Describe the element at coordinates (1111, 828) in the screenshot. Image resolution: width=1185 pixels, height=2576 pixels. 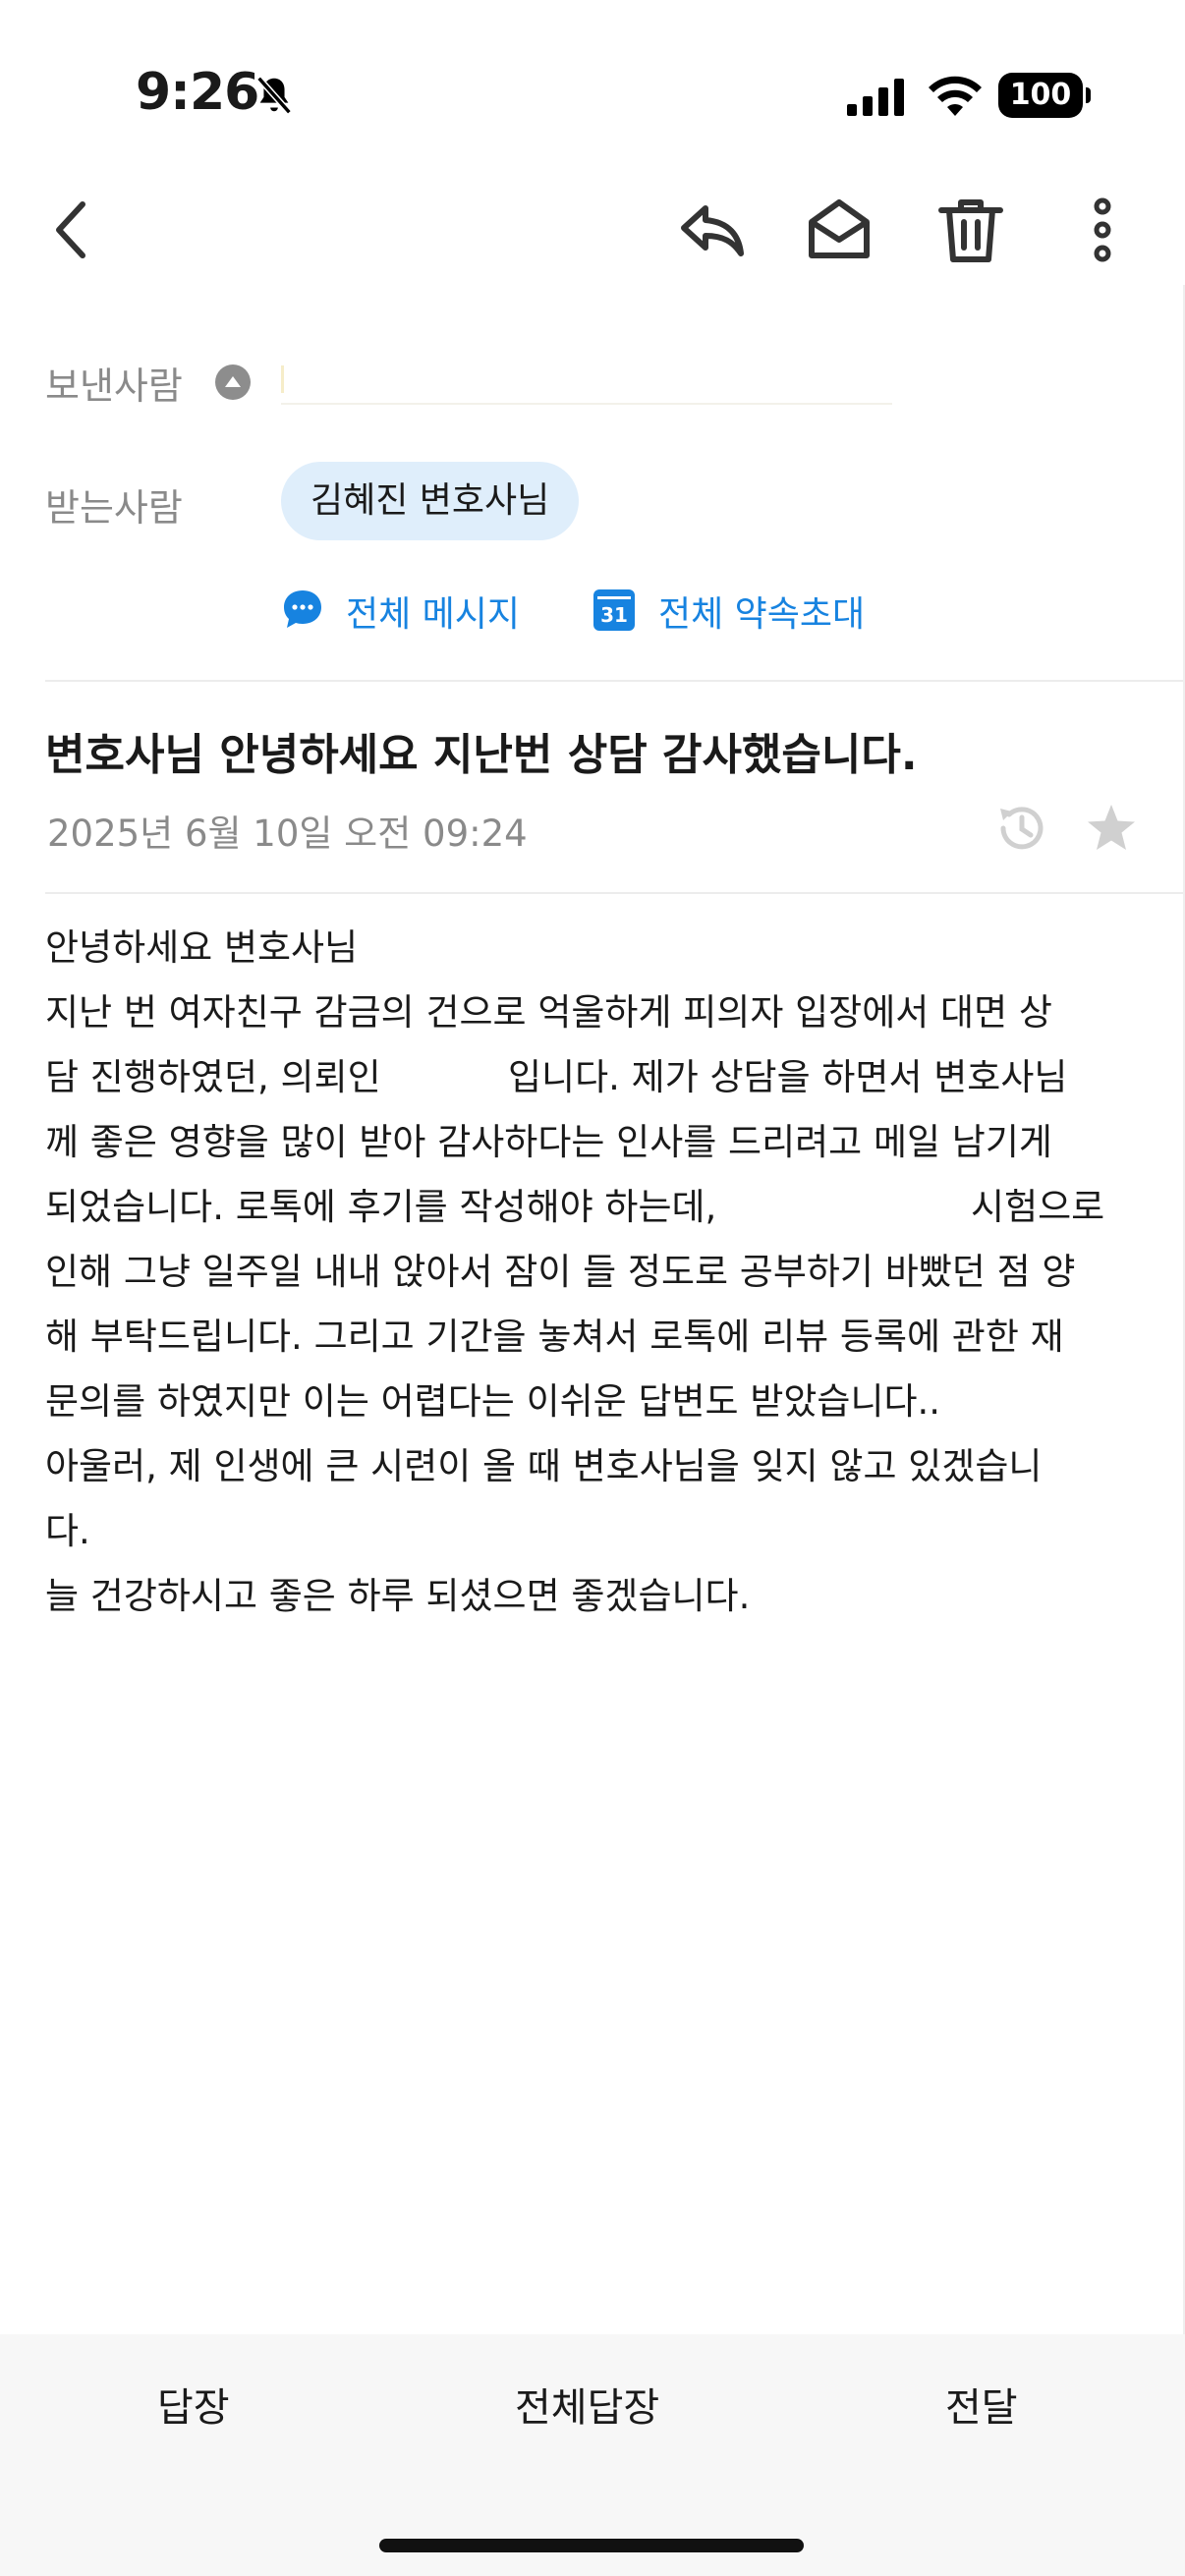
I see `star-icon` at that location.